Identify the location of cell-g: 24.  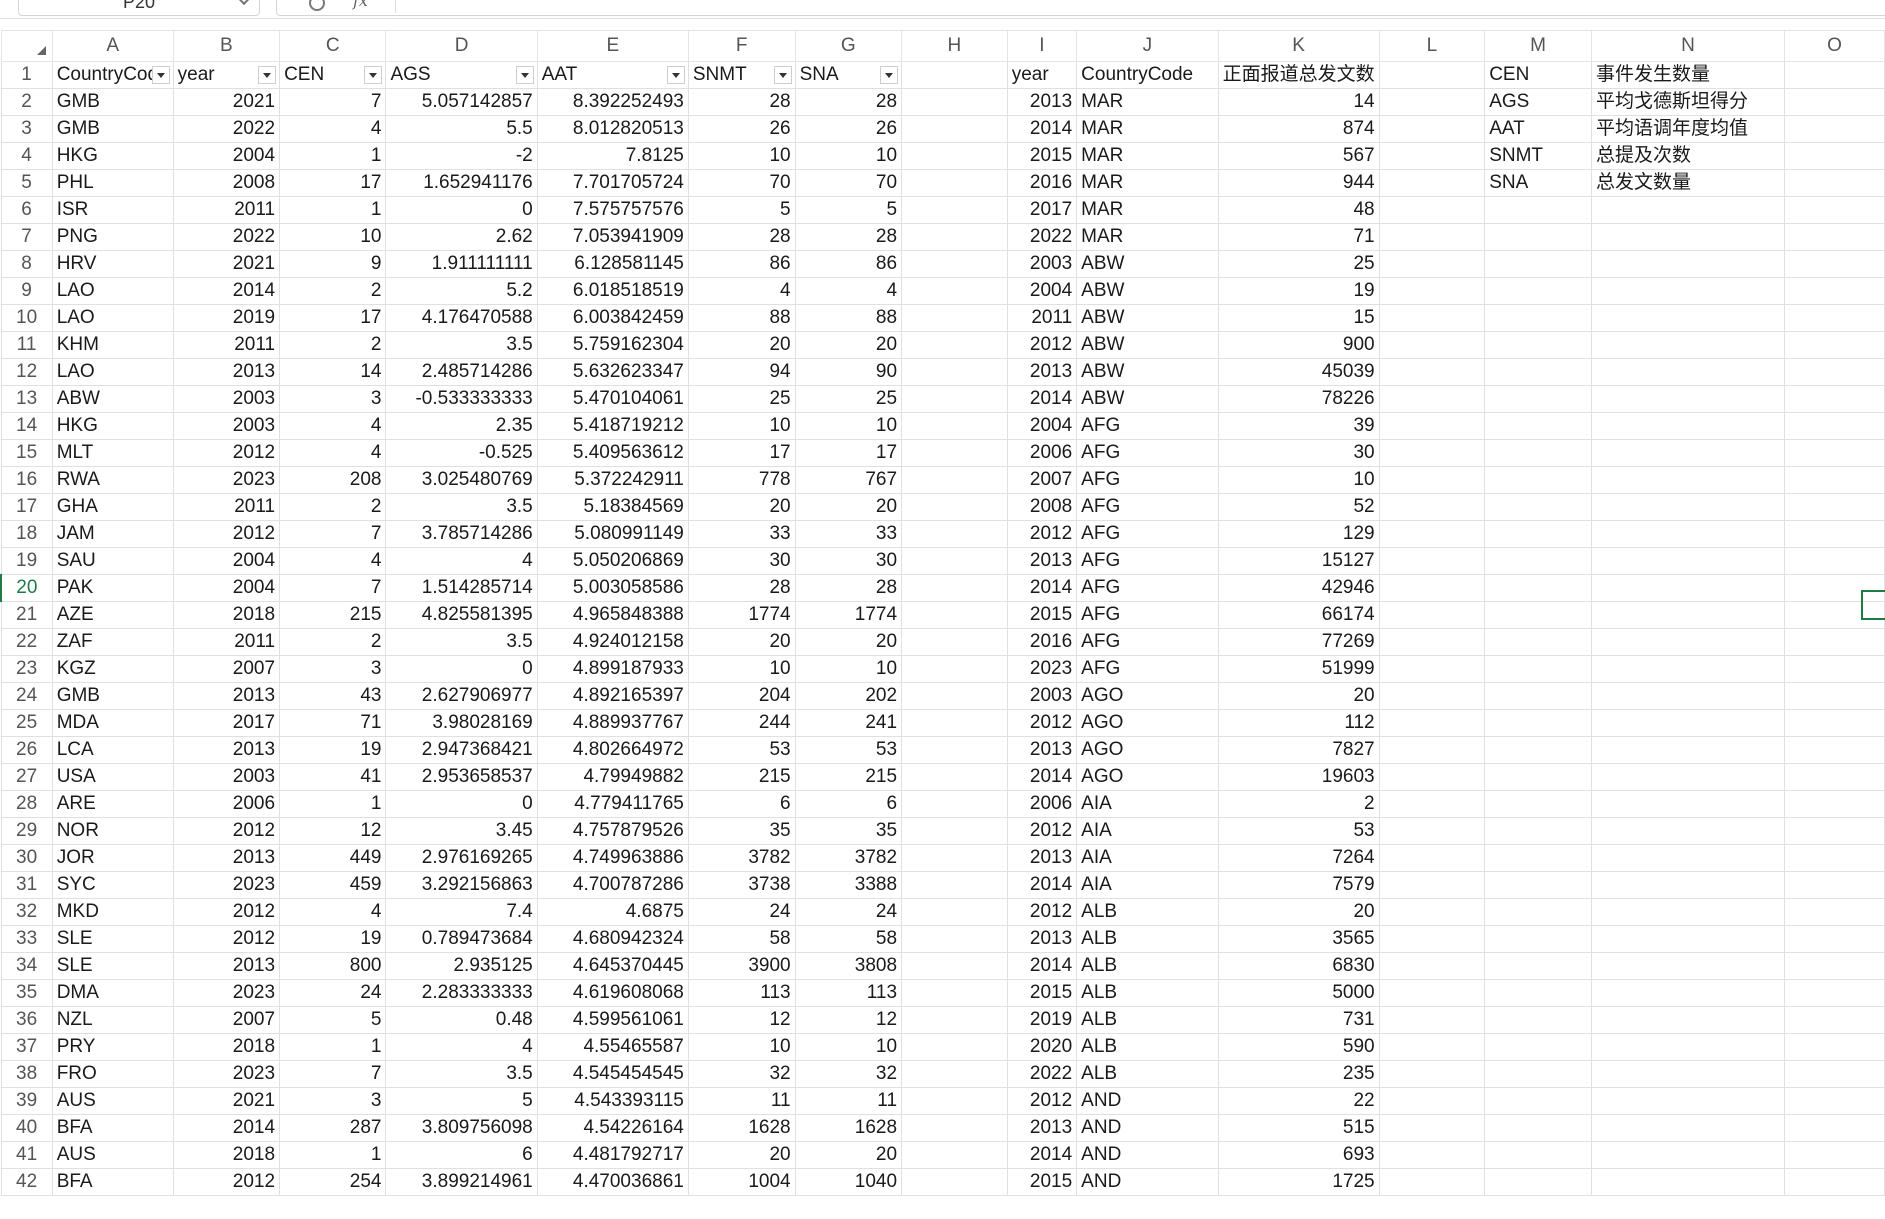
(848, 912).